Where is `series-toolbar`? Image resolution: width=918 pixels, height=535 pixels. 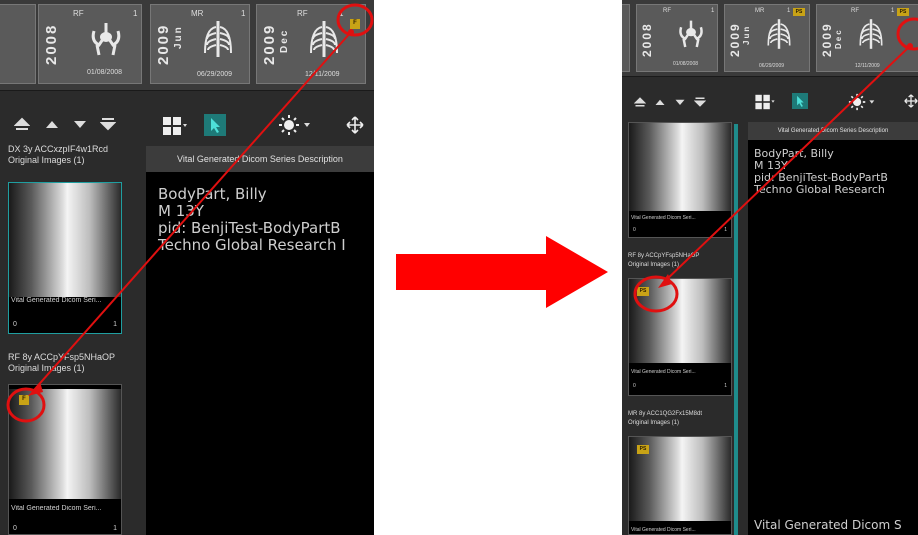 series-toolbar is located at coordinates (682, 104).